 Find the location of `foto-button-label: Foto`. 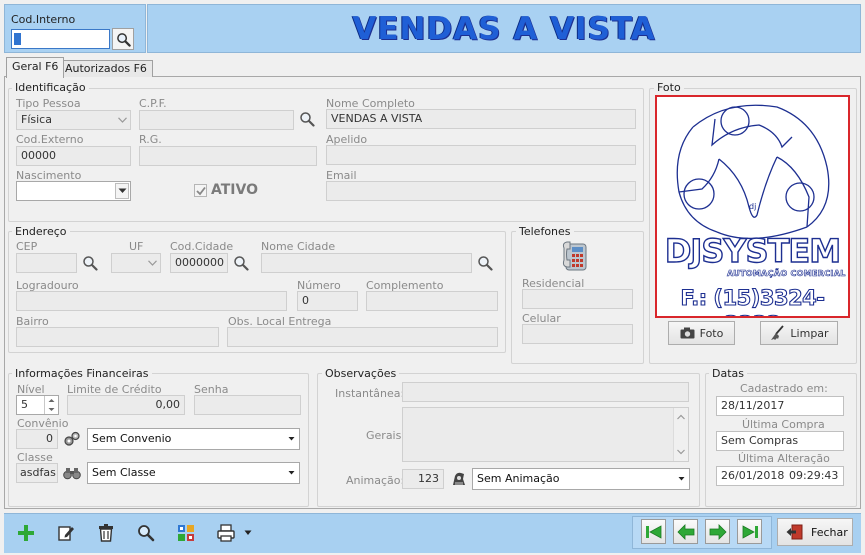

foto-button-label: Foto is located at coordinates (711, 333).